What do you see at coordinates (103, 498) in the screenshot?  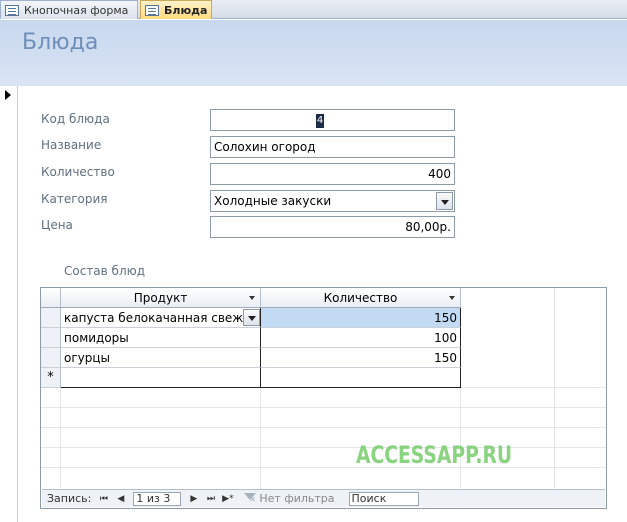 I see `first-record-icon: ⏮` at bounding box center [103, 498].